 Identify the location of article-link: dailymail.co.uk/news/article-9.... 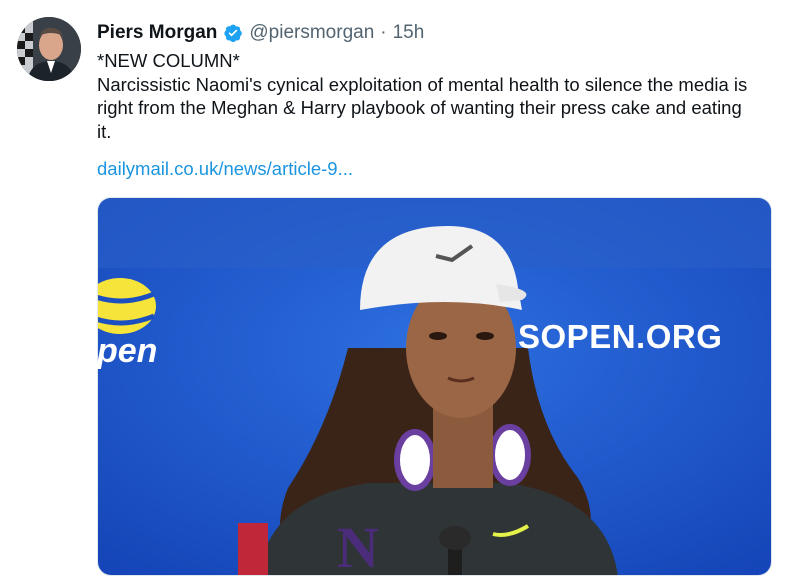
(225, 169).